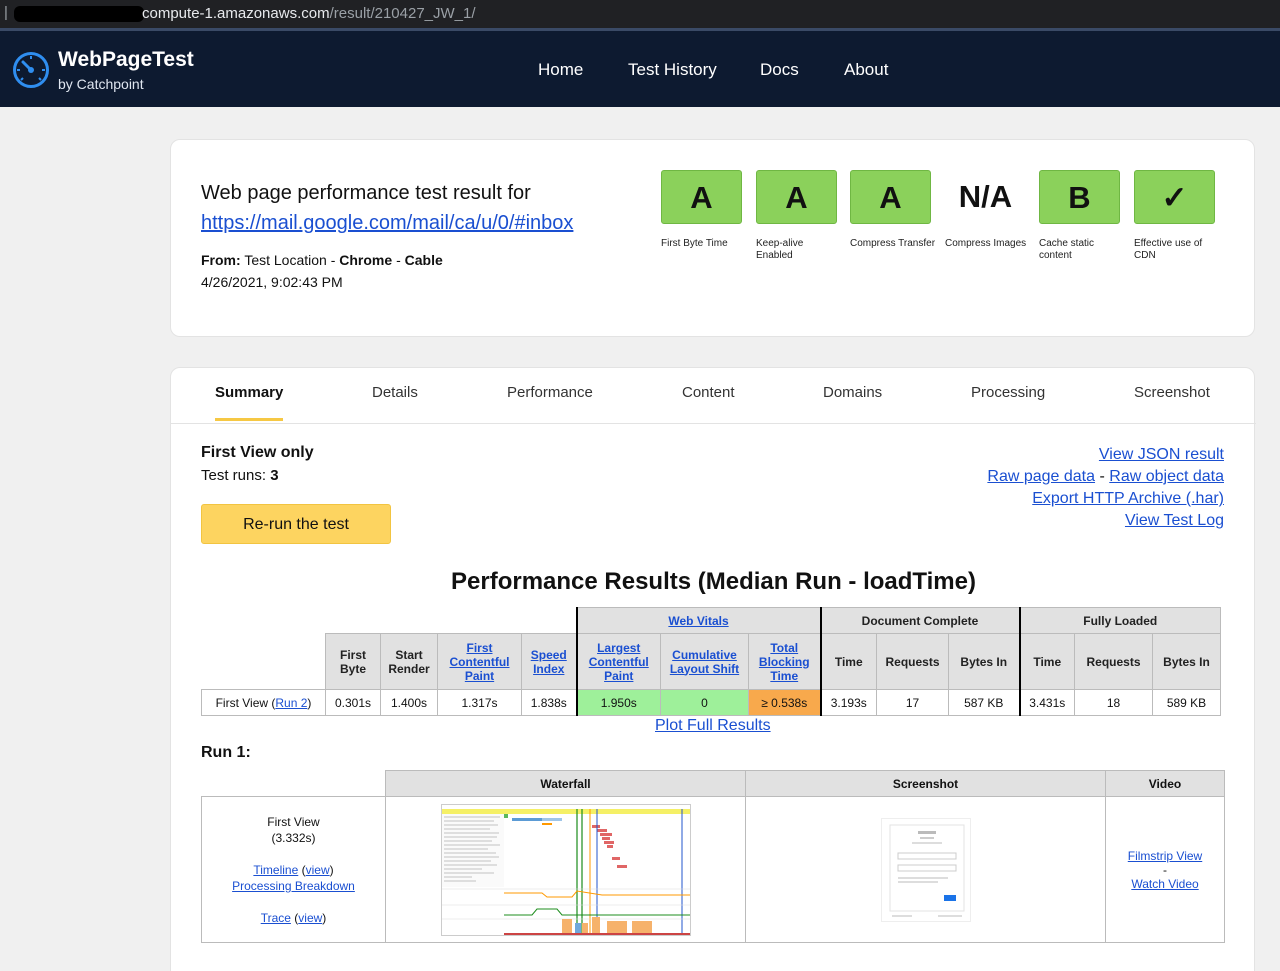 The image size is (1280, 971). Describe the element at coordinates (249, 392) in the screenshot. I see `tab-summary: Summary` at that location.